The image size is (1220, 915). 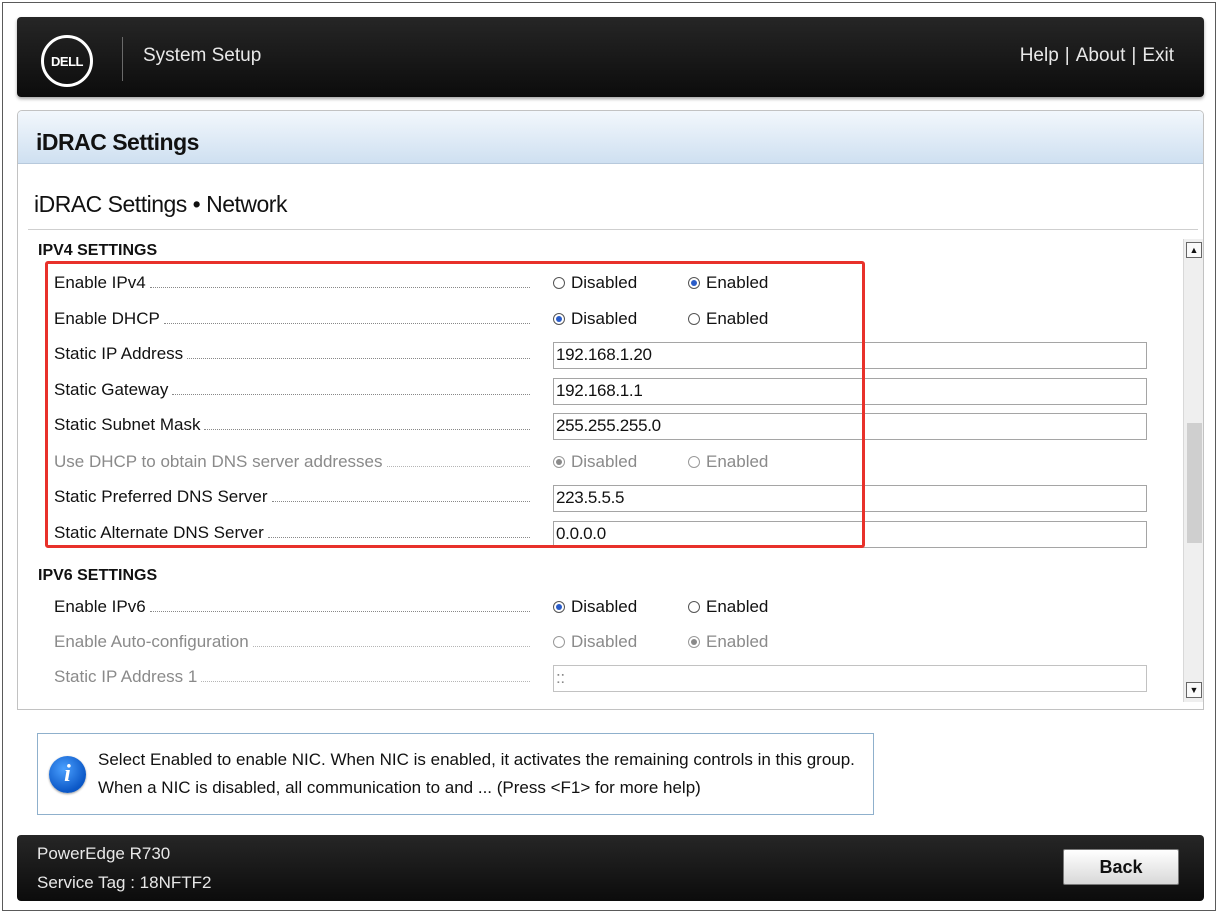 What do you see at coordinates (613, 229) in the screenshot?
I see `subtitle-divider` at bounding box center [613, 229].